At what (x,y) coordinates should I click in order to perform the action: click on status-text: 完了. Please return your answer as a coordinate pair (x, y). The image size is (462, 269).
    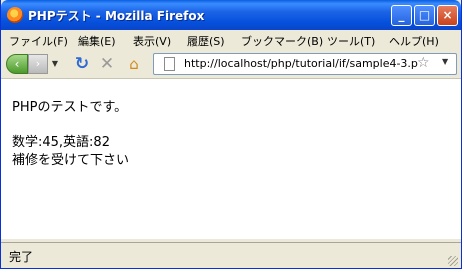
    Looking at the image, I should click on (21, 257).